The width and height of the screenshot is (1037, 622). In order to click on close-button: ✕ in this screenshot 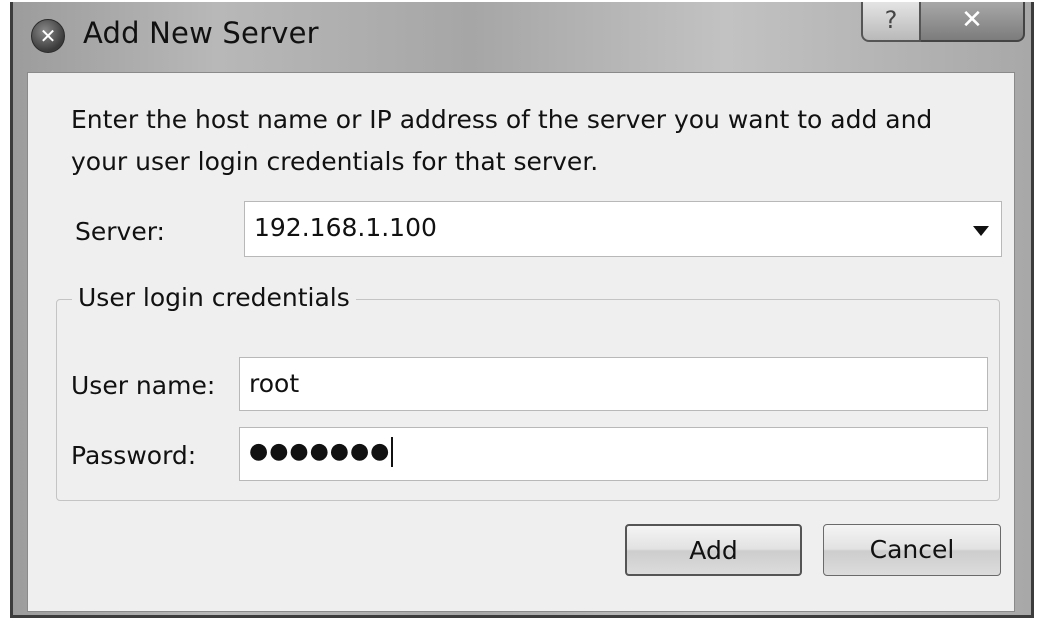, I will do `click(973, 22)`.